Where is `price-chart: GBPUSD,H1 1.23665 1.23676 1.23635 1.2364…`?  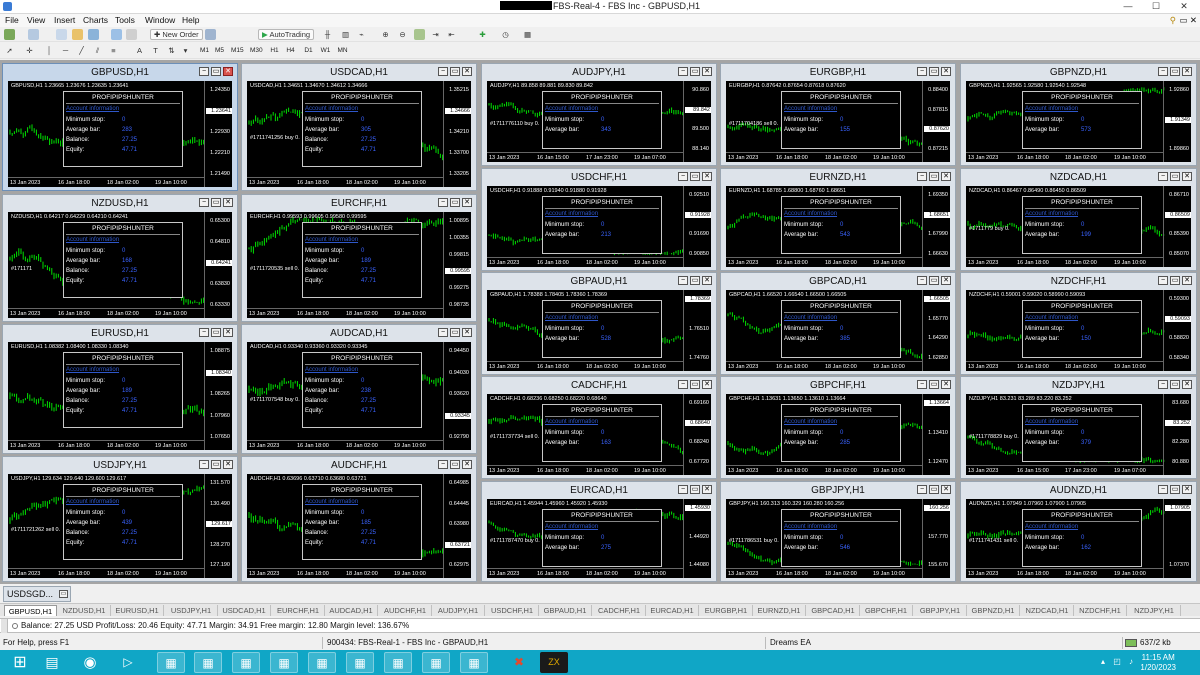
price-chart: GBPUSD,H1 1.23665 1.23676 1.23635 1.2364… is located at coordinates (120, 134).